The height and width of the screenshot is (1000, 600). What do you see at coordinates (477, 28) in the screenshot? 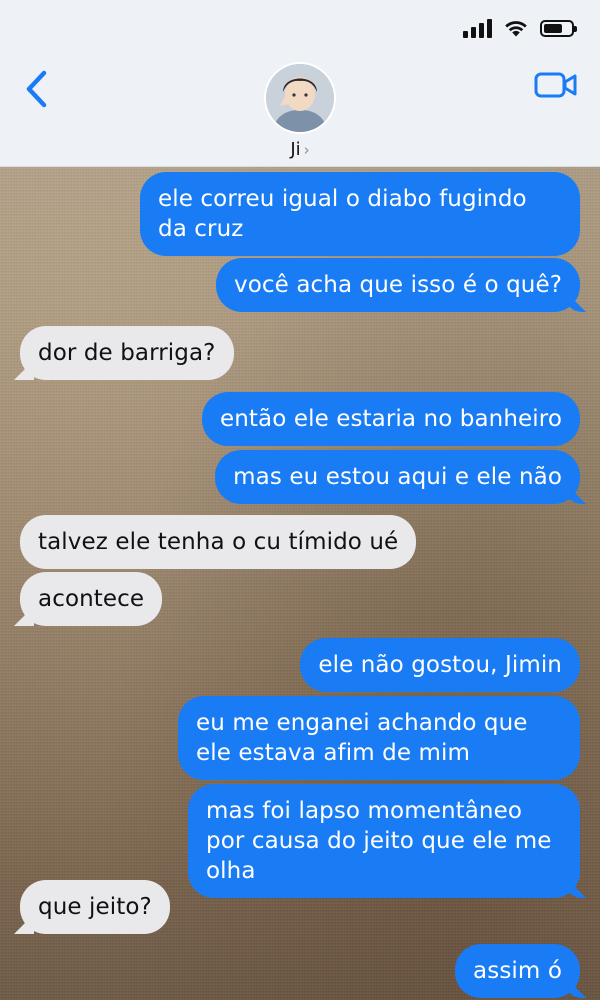
I see `cellular-signal-icon` at bounding box center [477, 28].